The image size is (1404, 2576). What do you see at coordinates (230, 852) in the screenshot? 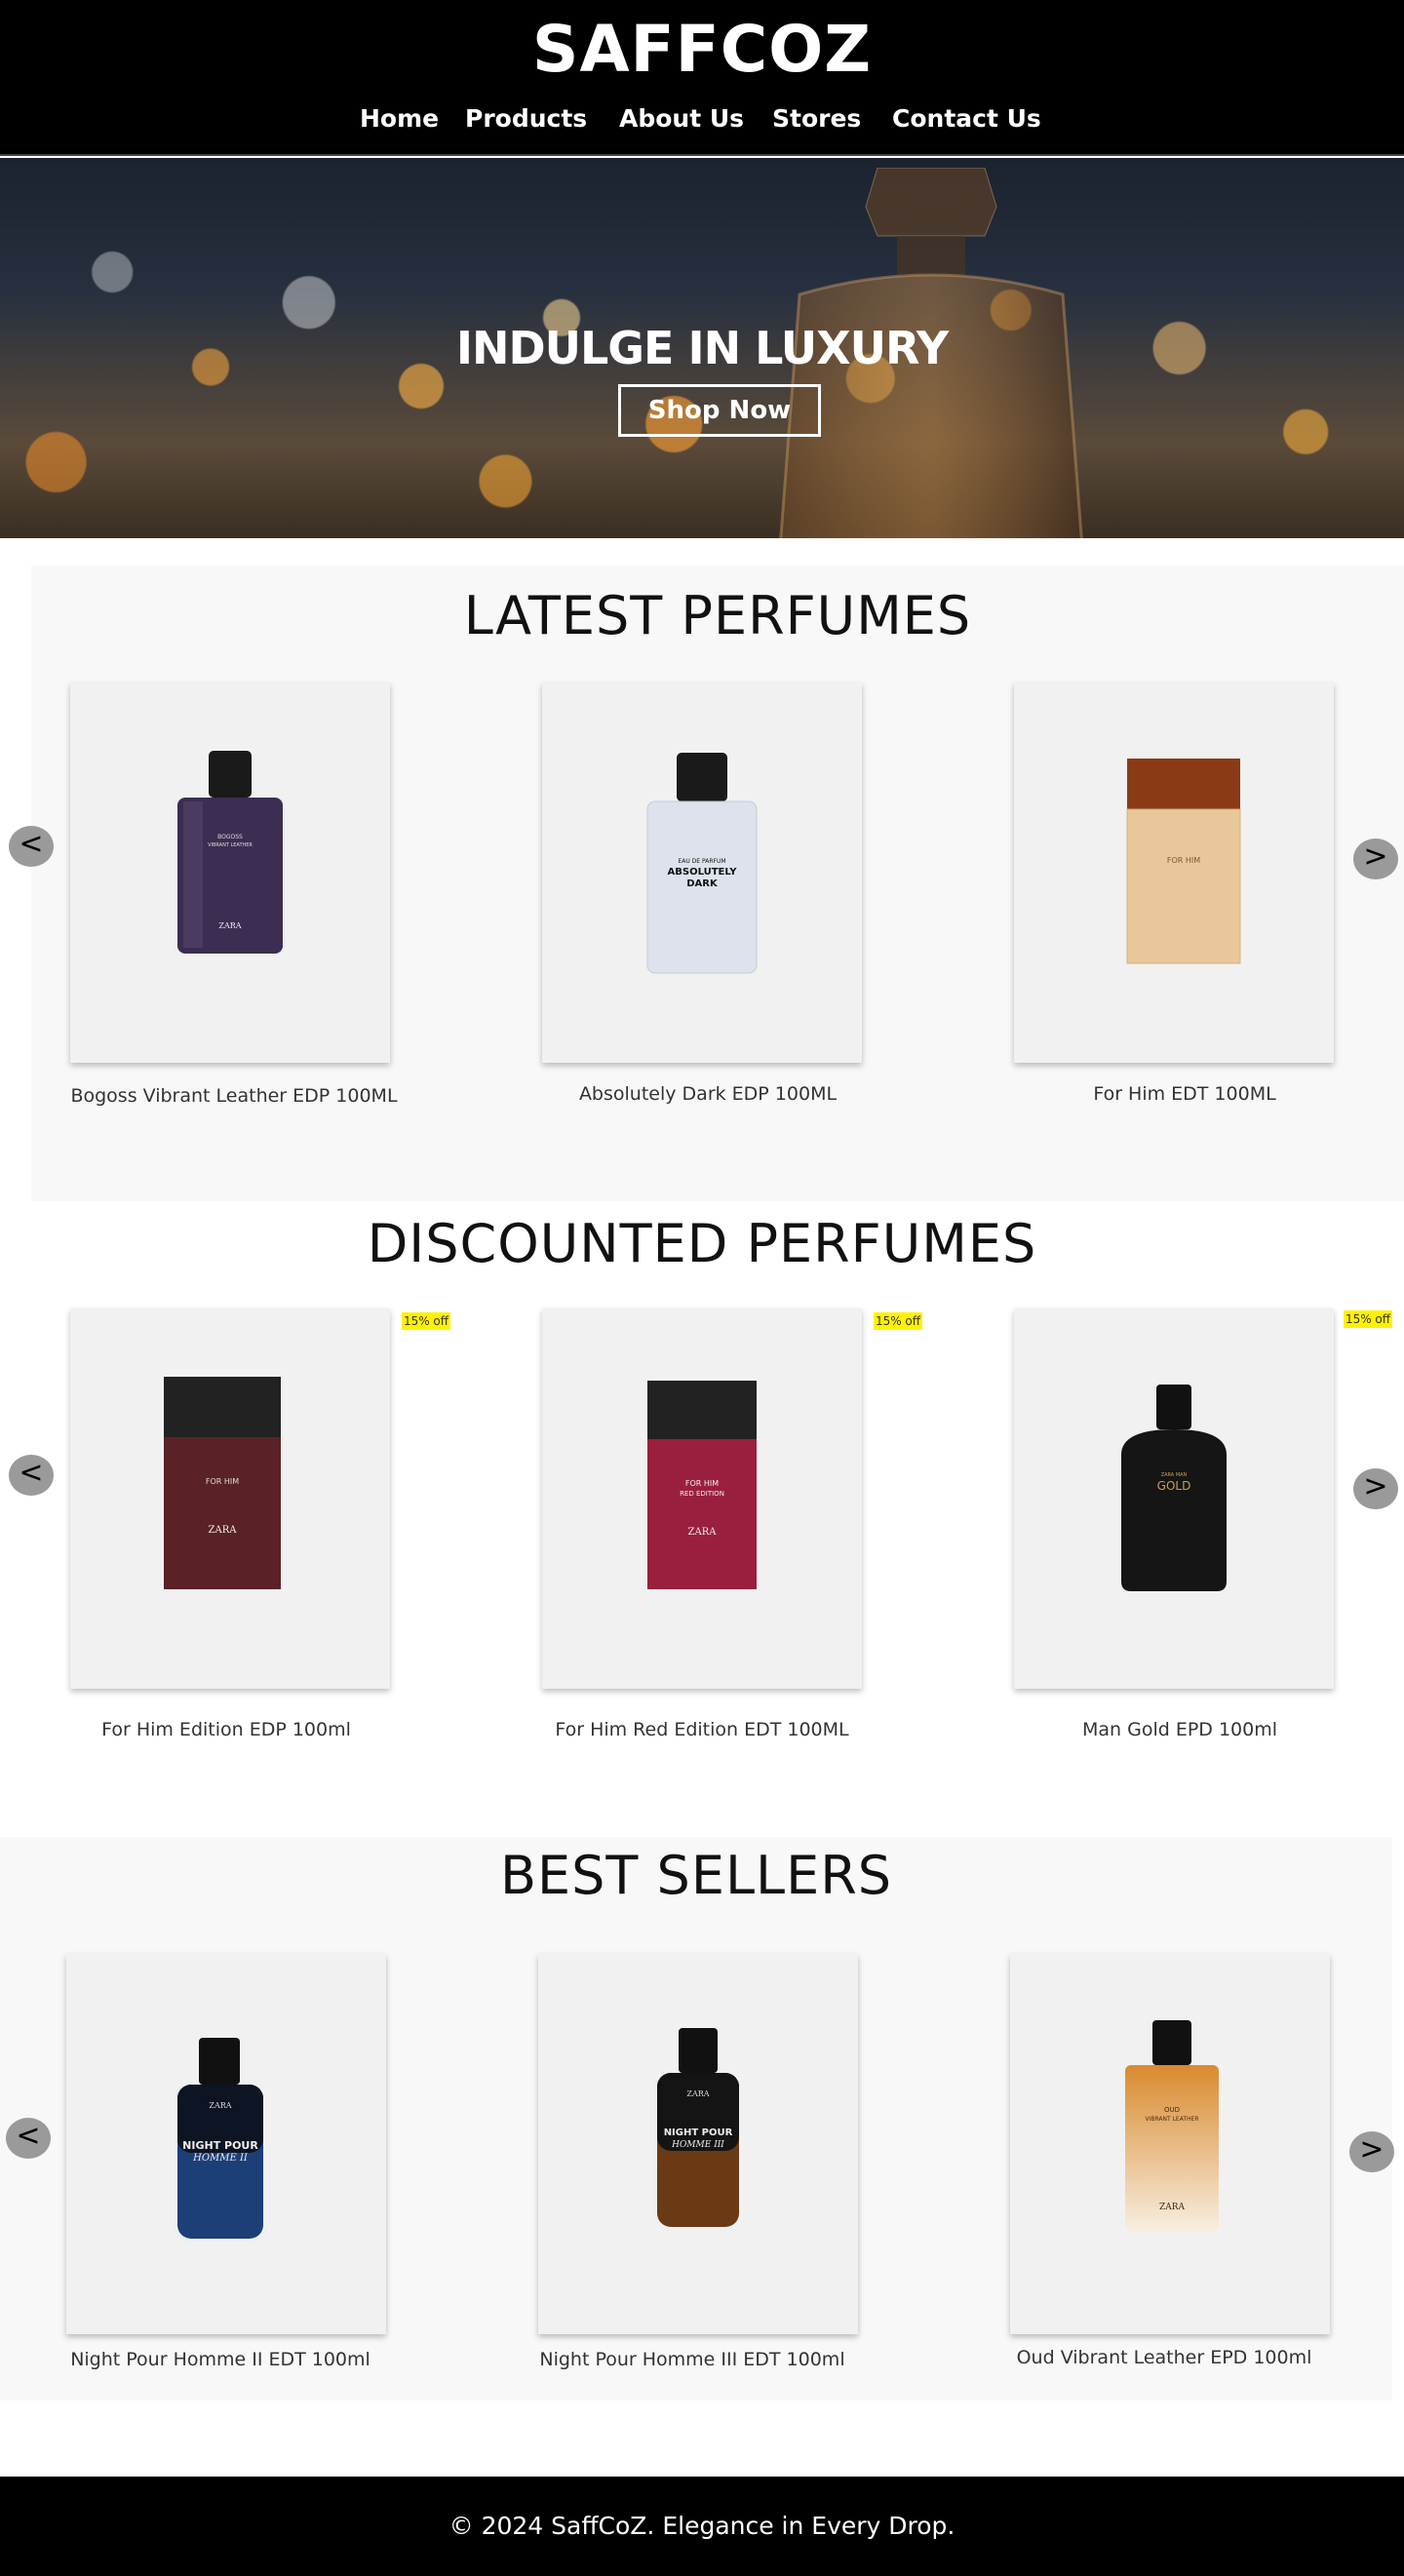
I see `perfume-bottle-icon: BOGOSS VIBRANT LEATHER ZARA` at bounding box center [230, 852].